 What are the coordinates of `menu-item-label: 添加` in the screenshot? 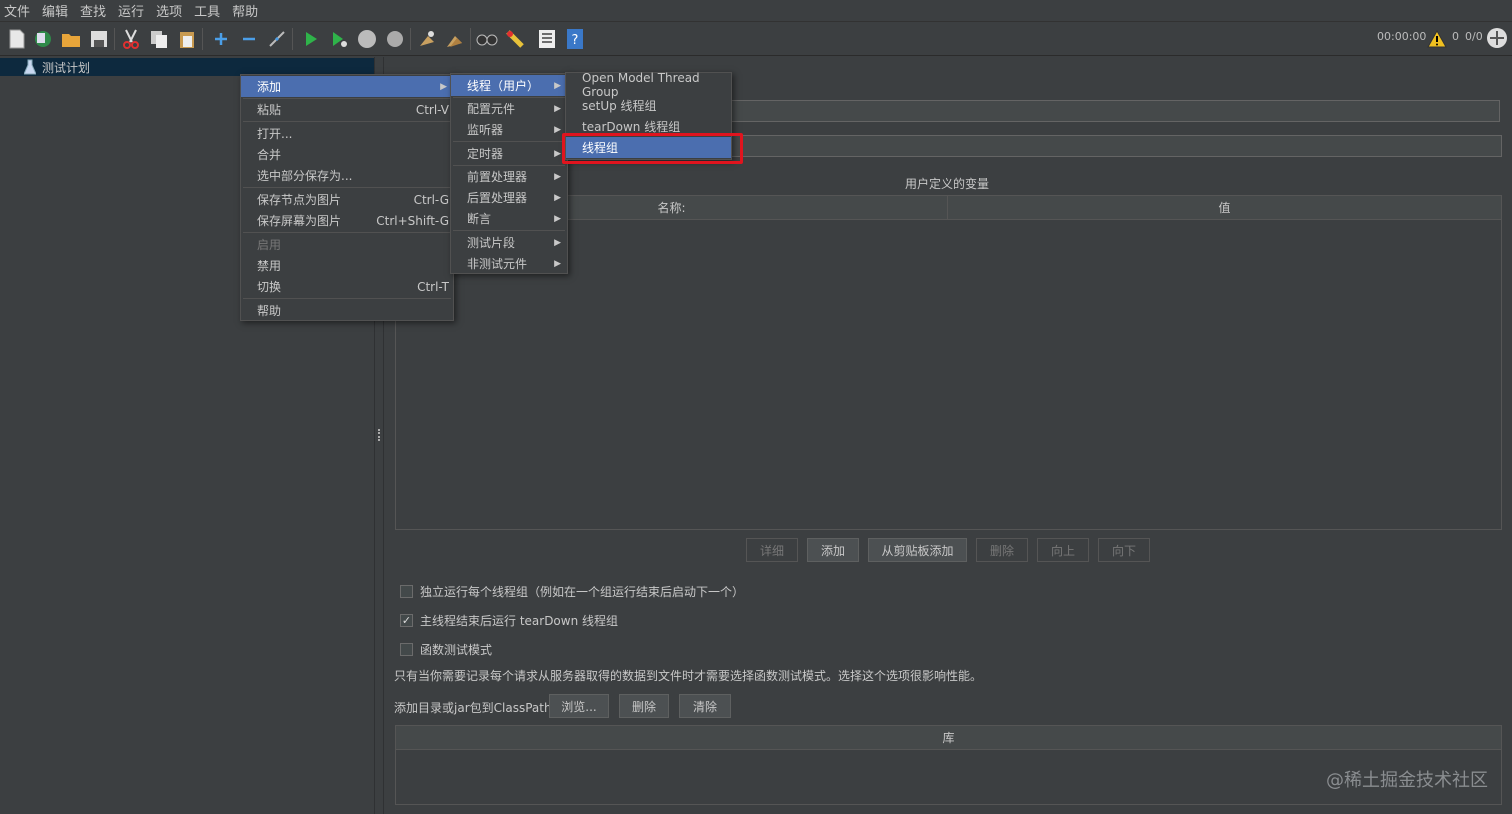 It's located at (269, 87).